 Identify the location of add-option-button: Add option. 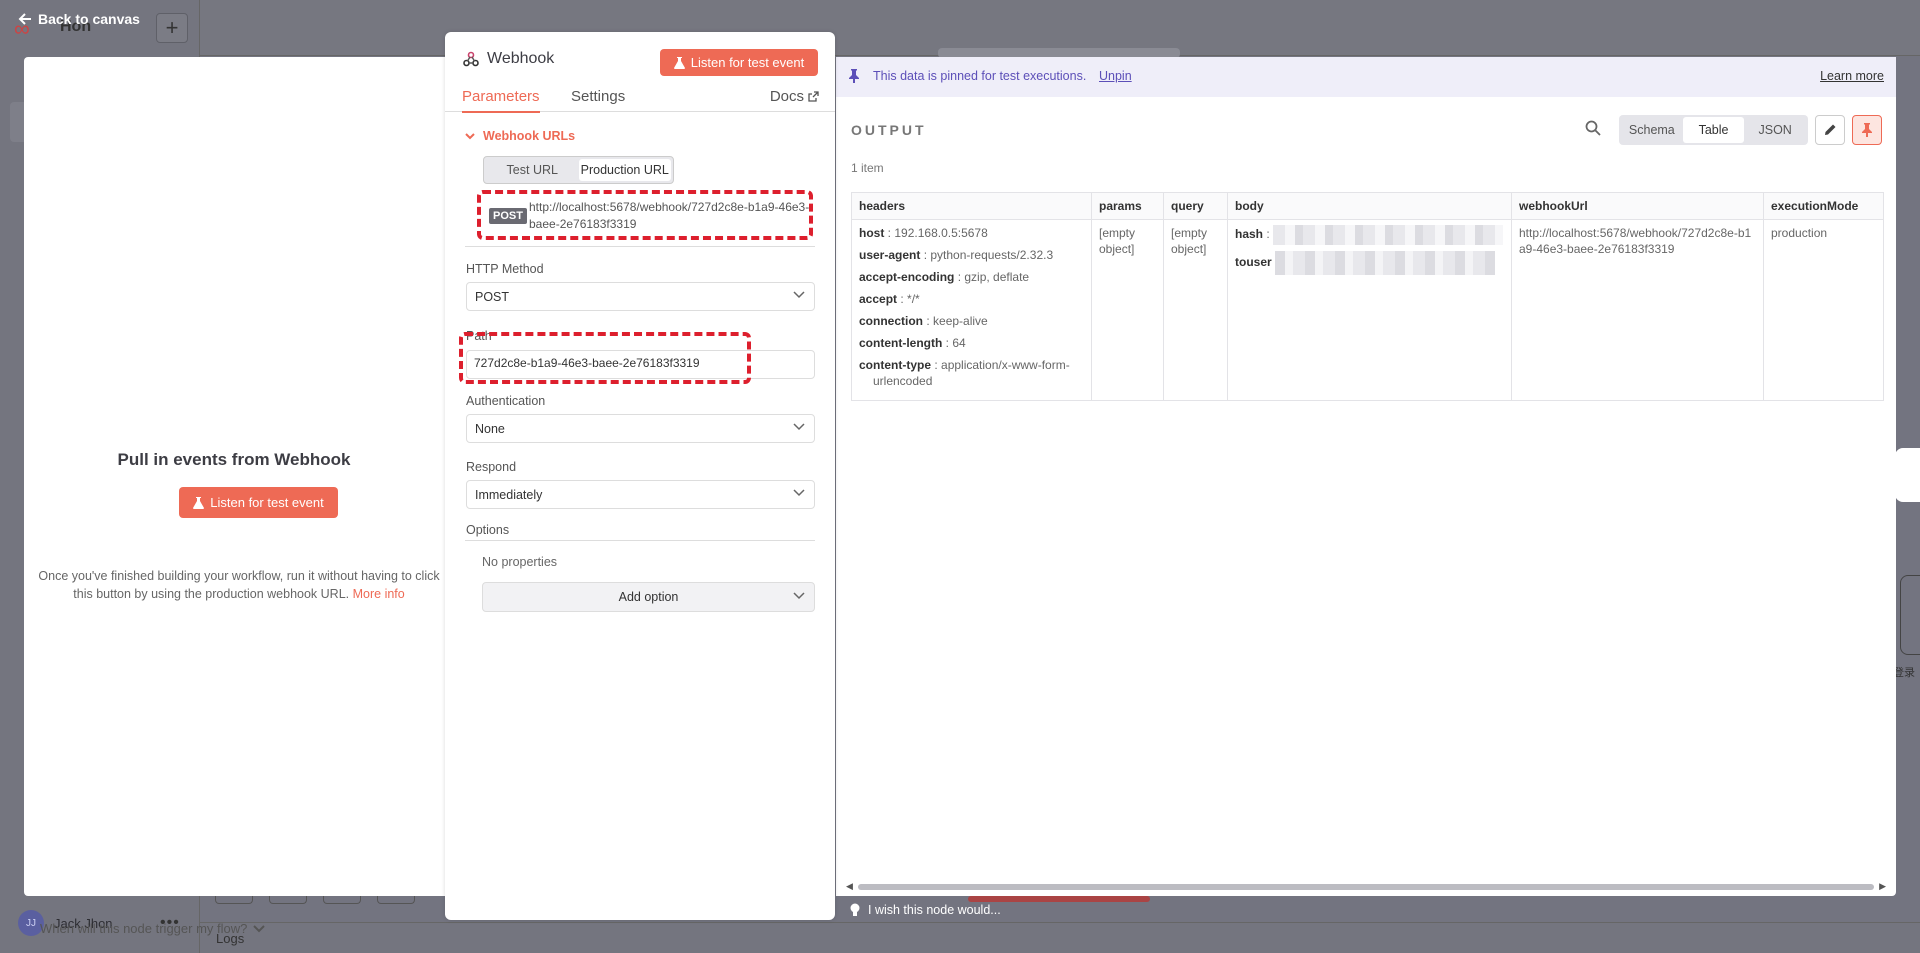
(648, 597).